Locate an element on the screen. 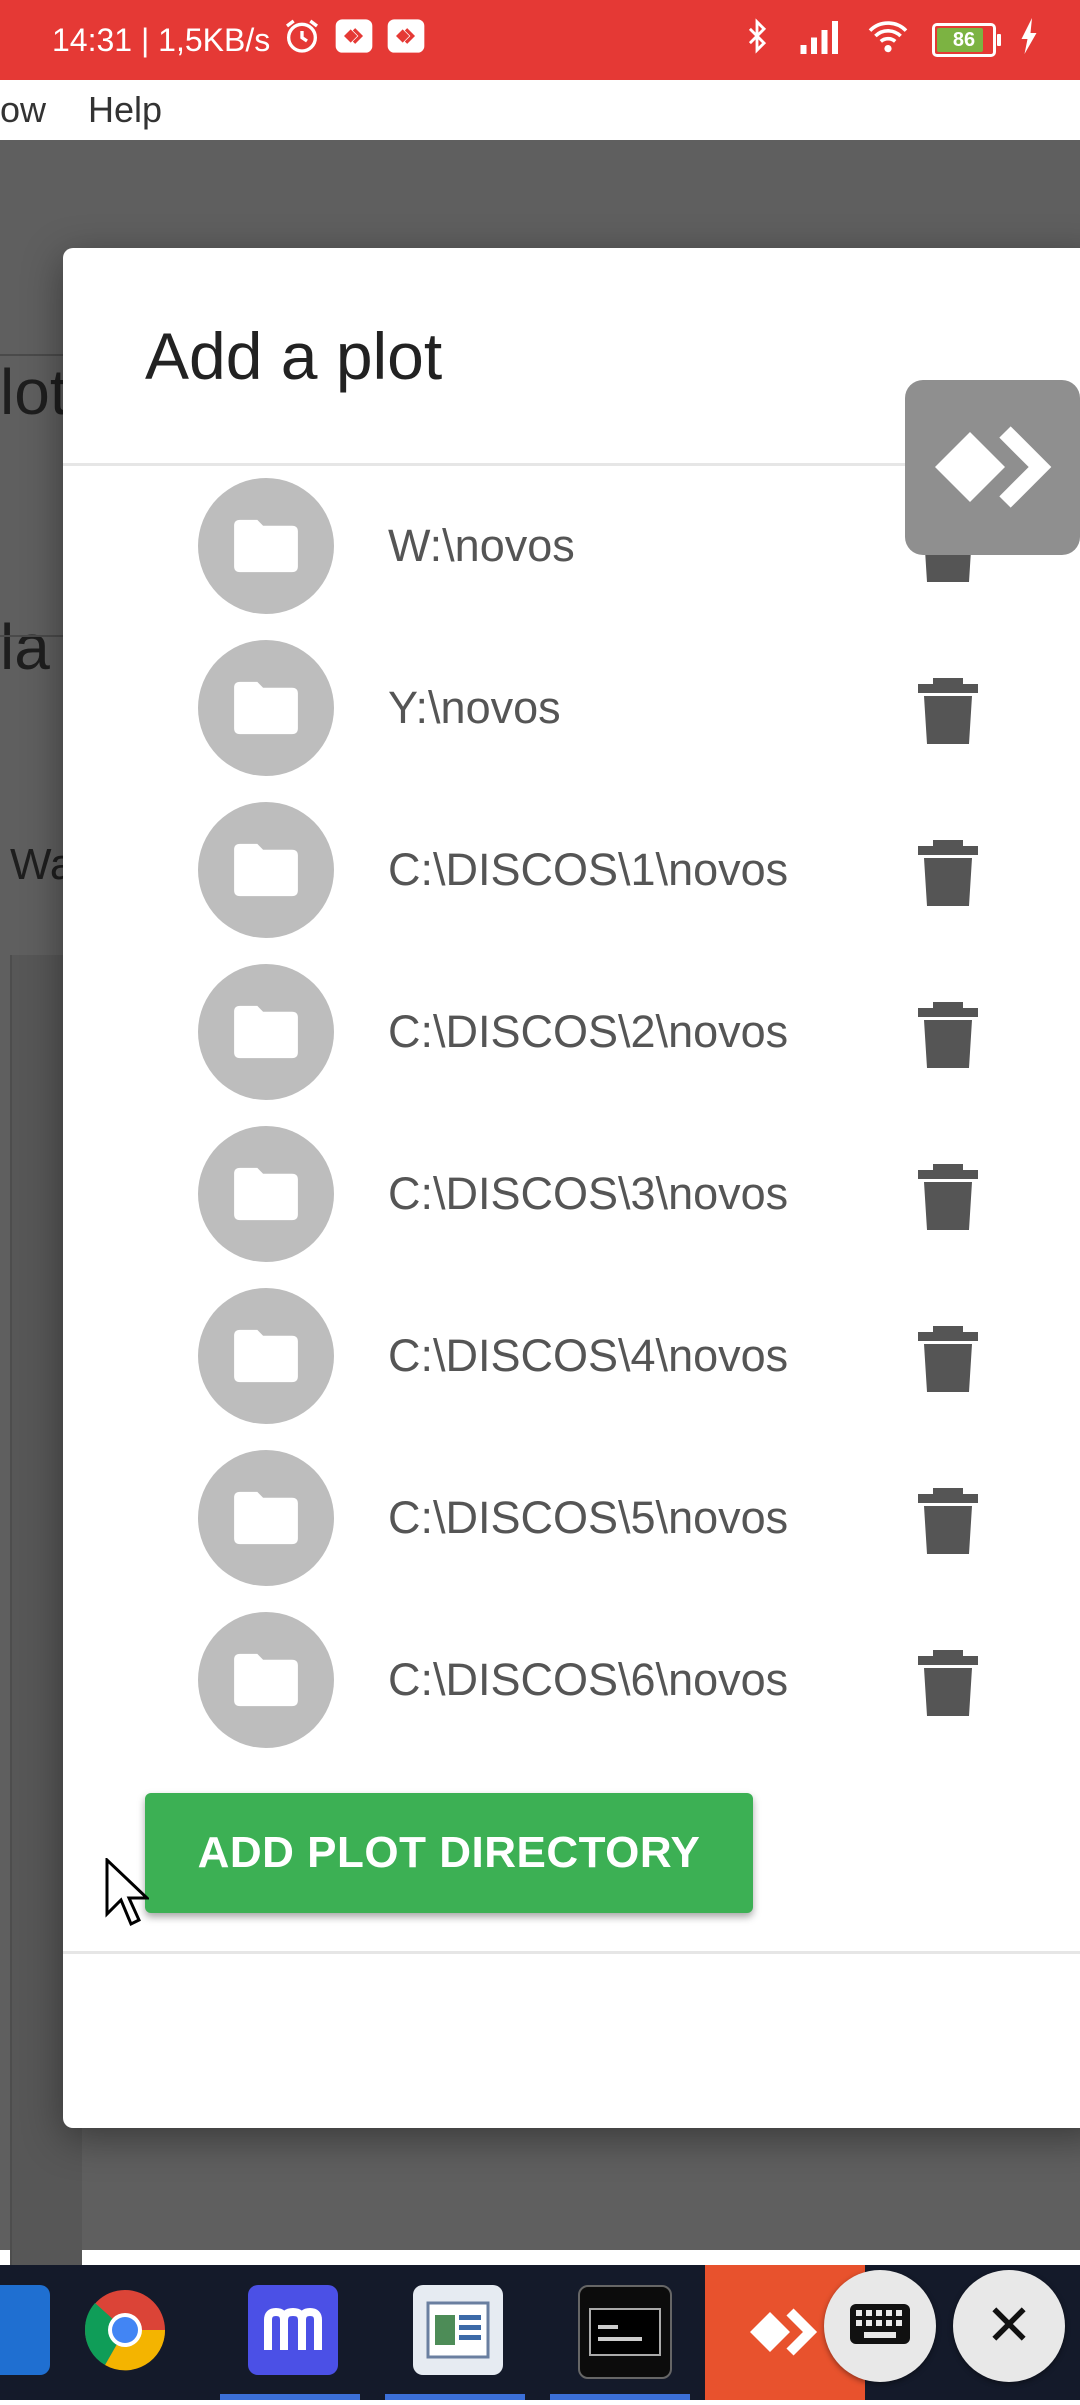 The width and height of the screenshot is (1080, 2405). plot-directory-path: C:\DISCOS\6\novos is located at coordinates (588, 1679).